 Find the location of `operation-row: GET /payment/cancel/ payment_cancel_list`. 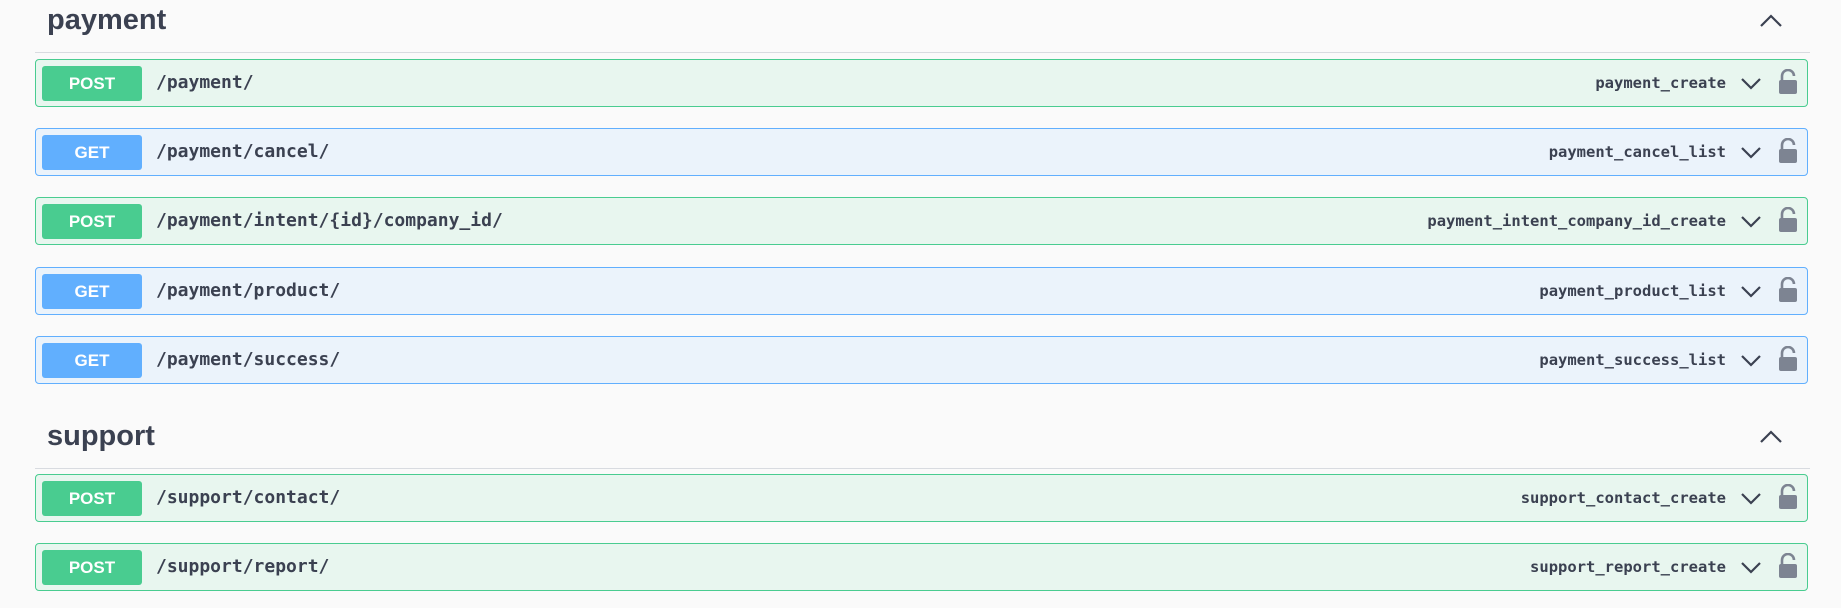

operation-row: GET /payment/cancel/ payment_cancel_list is located at coordinates (921, 152).